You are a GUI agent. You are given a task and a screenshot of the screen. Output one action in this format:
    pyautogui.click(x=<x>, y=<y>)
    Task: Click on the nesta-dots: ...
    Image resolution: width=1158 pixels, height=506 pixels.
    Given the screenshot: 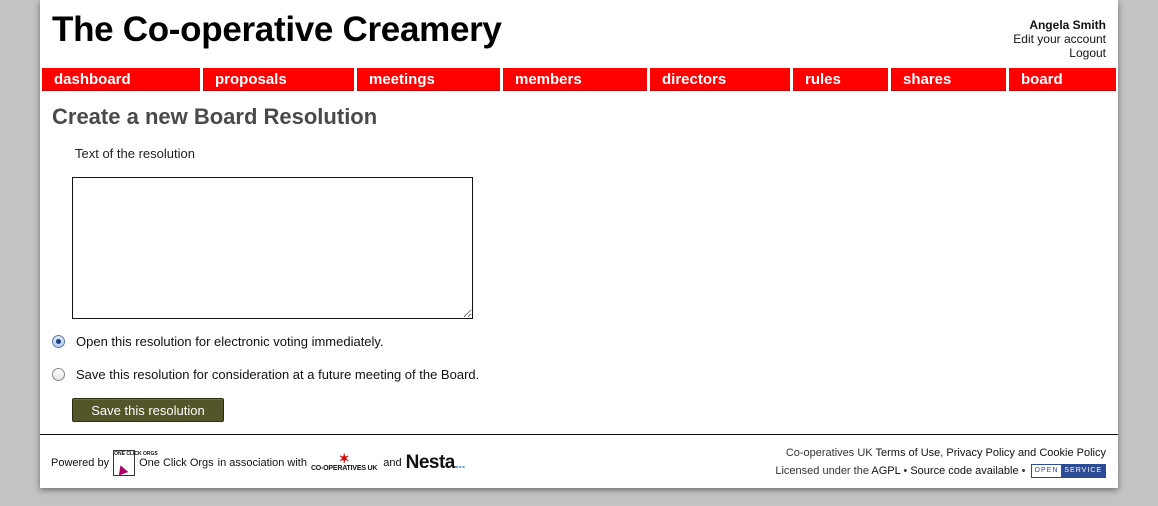 What is the action you would take?
    pyautogui.click(x=460, y=463)
    